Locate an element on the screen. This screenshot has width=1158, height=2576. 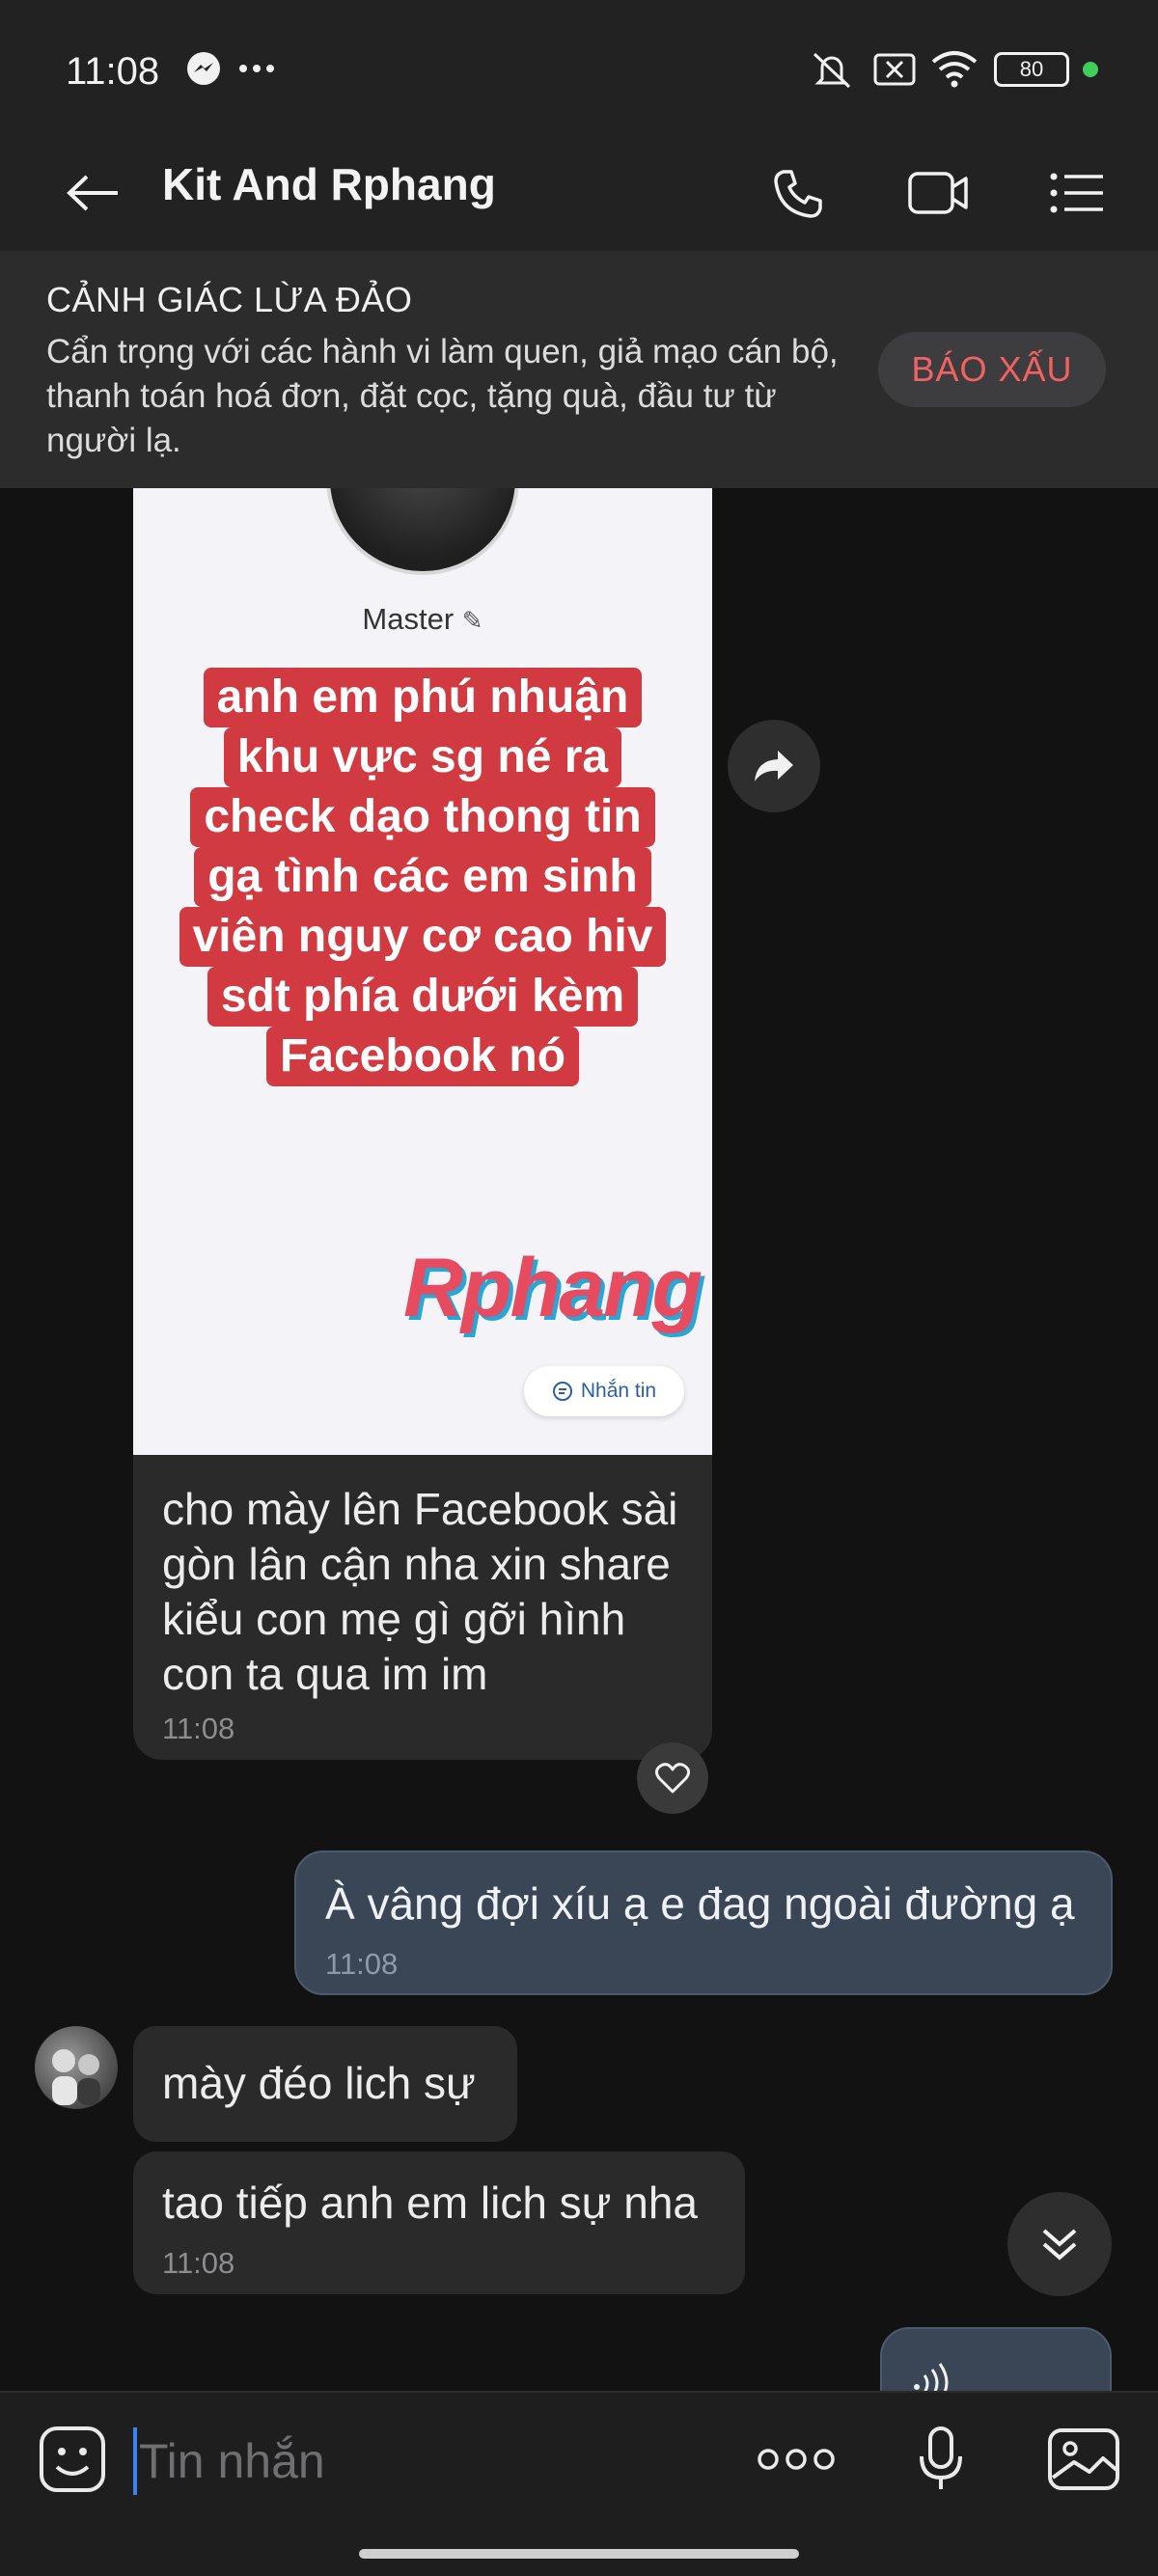
text-caret is located at coordinates (135, 2461).